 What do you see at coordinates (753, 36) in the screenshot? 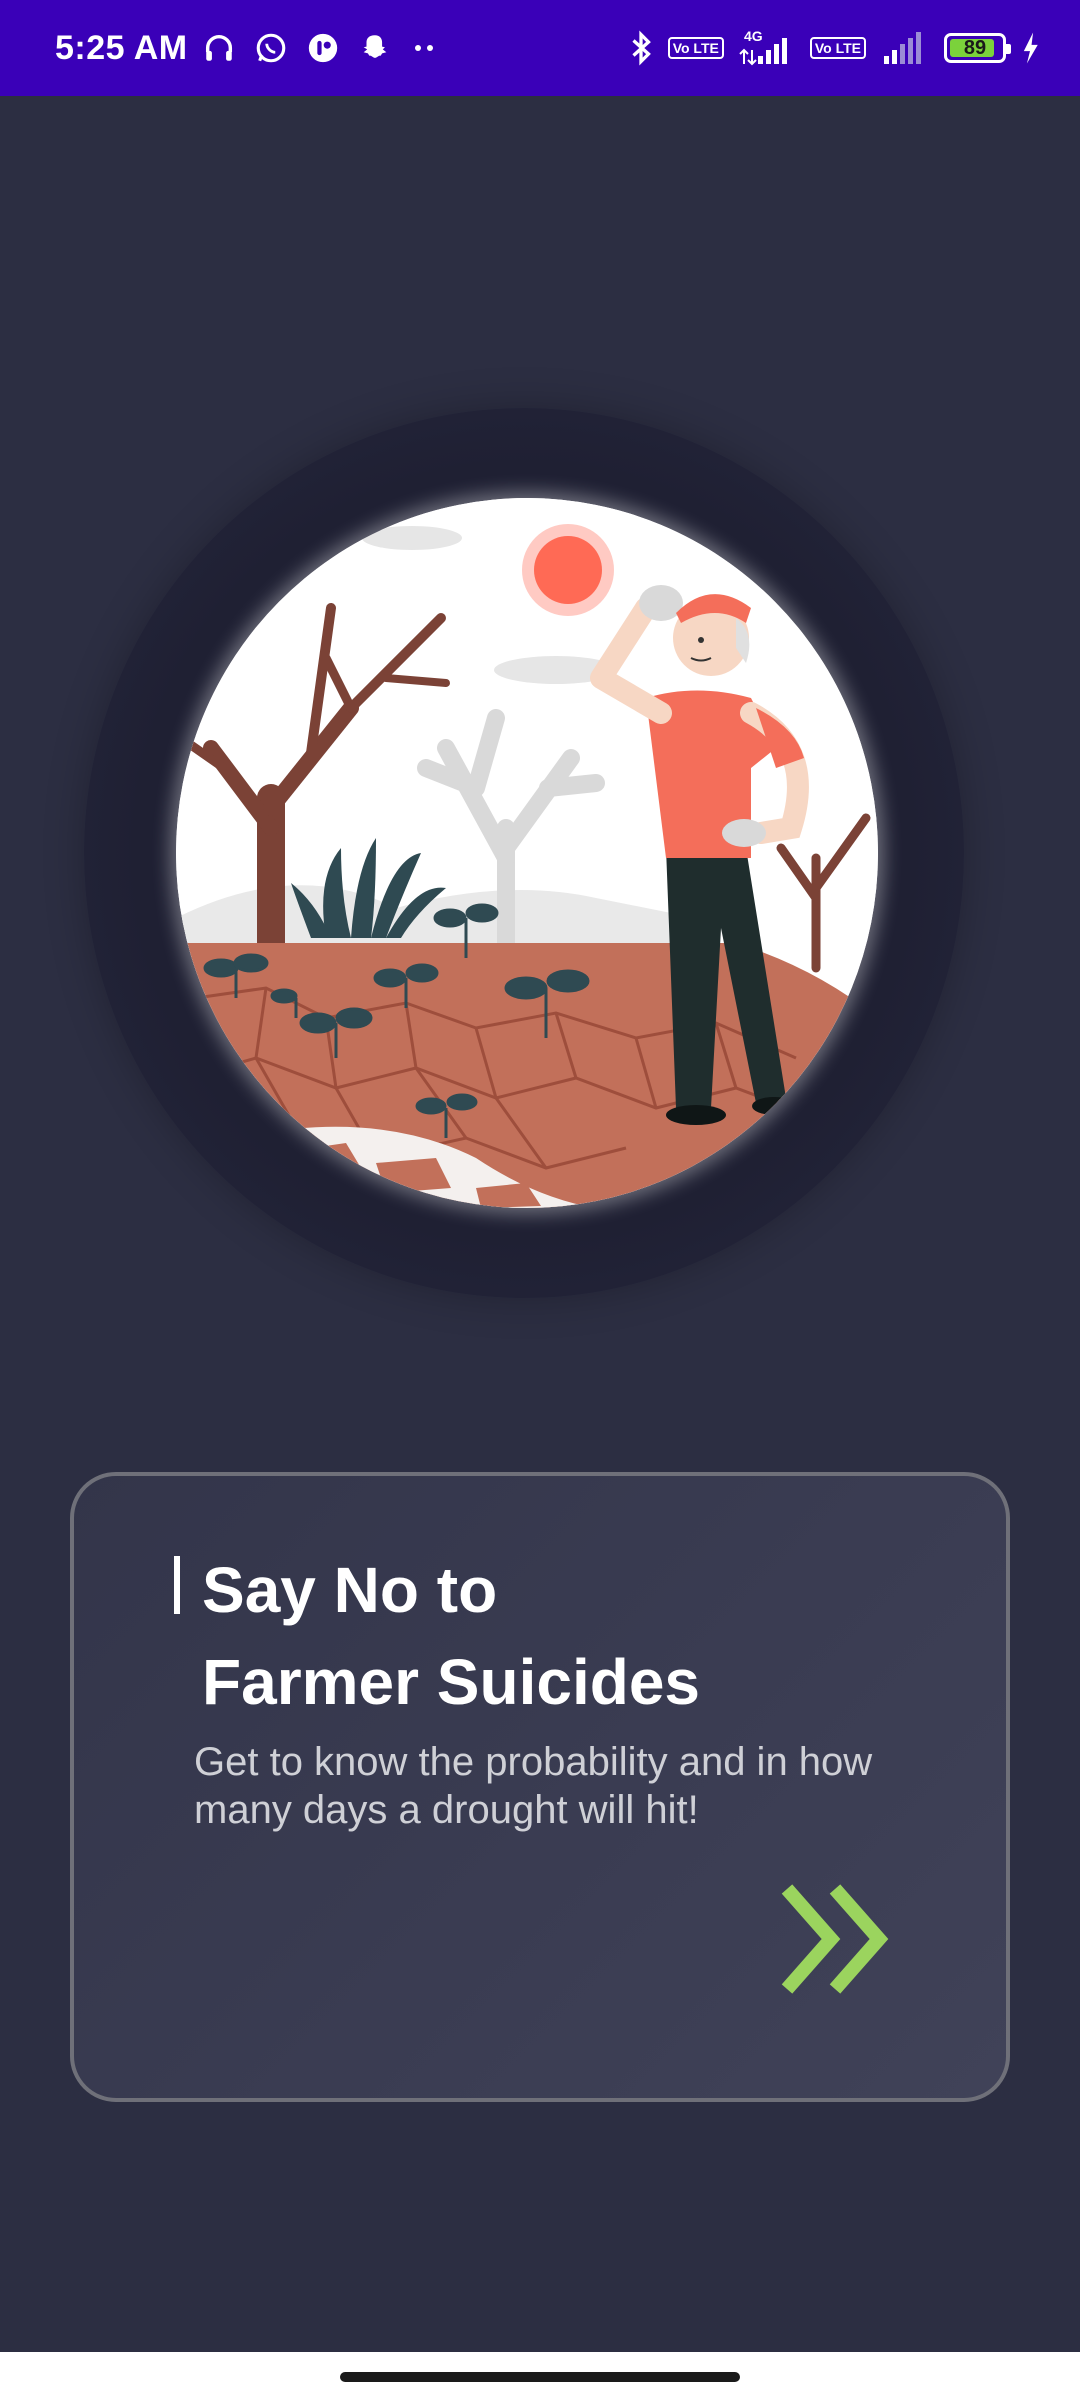
I see `svg-text: 4G` at bounding box center [753, 36].